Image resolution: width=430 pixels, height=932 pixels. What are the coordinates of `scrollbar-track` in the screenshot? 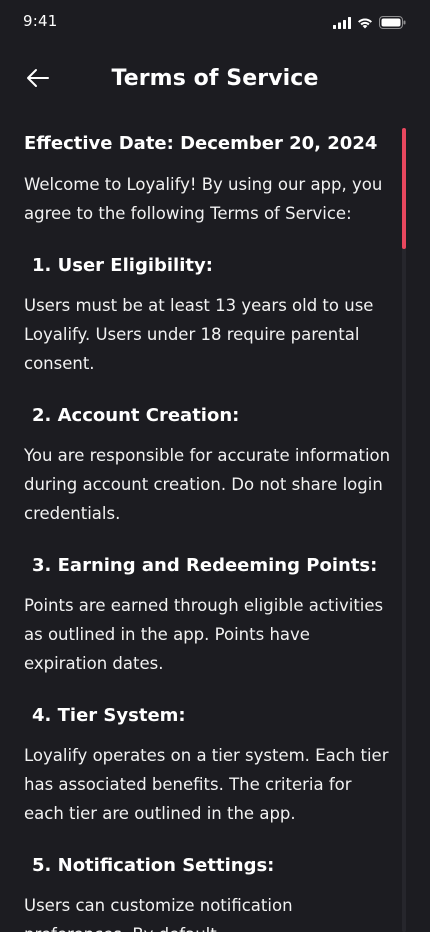 It's located at (404, 530).